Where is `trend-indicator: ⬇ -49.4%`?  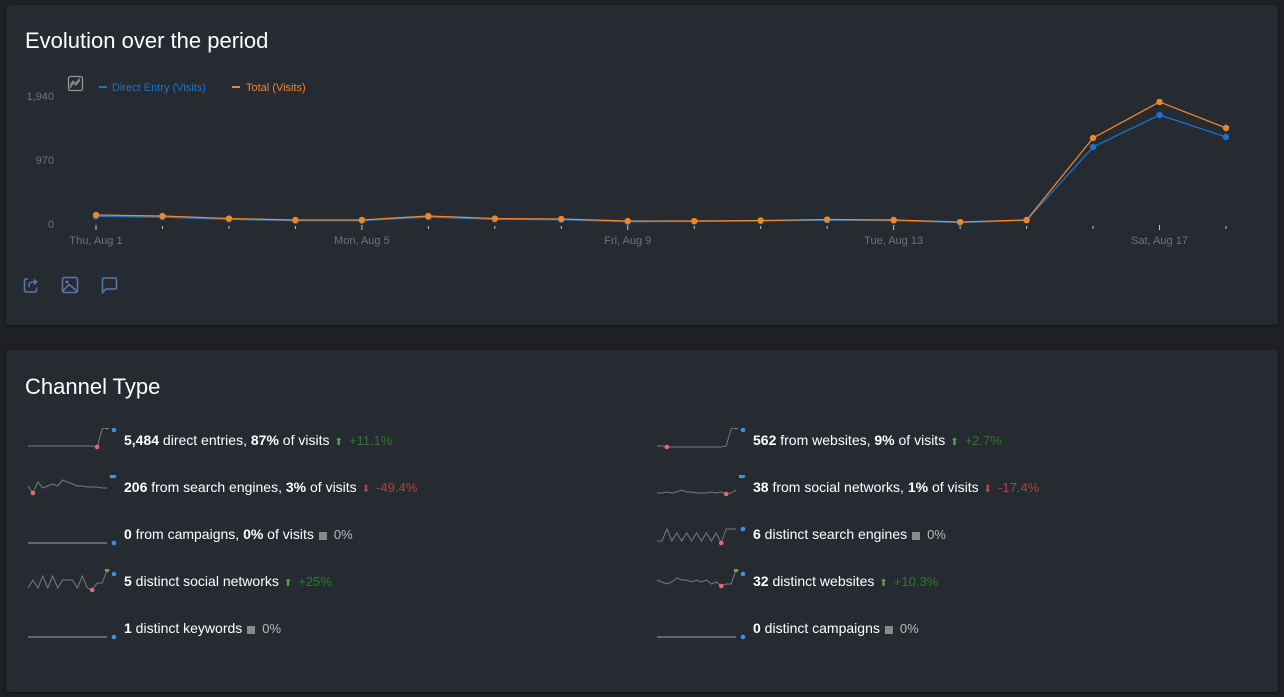
trend-indicator: ⬇ -49.4% is located at coordinates (390, 487).